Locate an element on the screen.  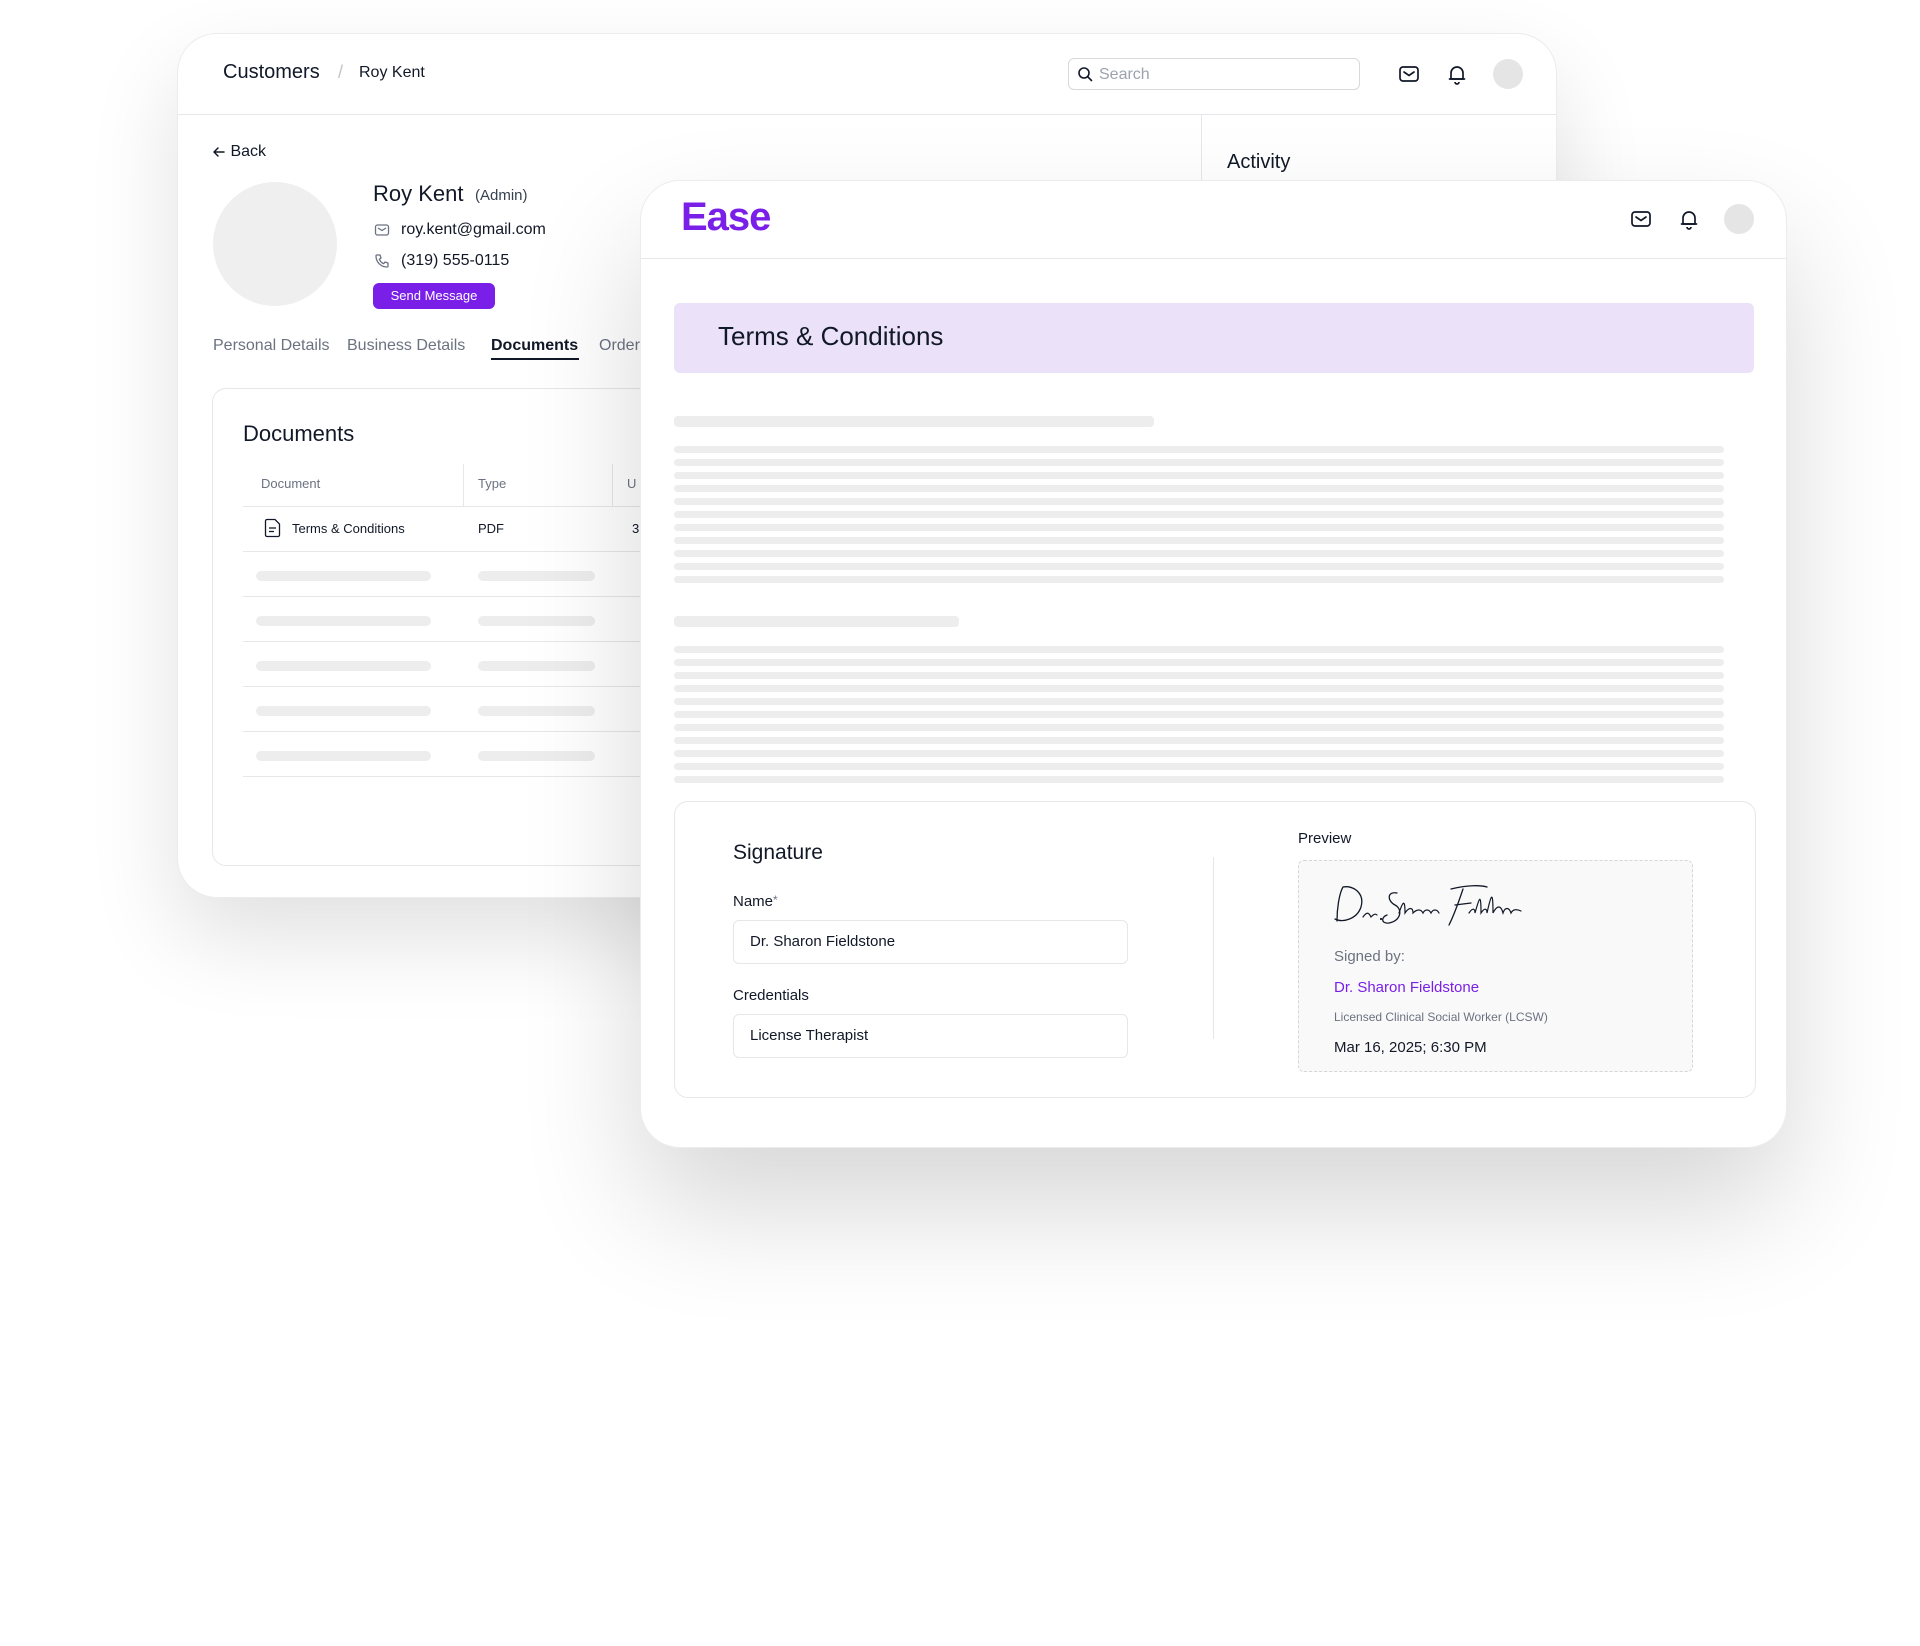
profile-avatar is located at coordinates (275, 244).